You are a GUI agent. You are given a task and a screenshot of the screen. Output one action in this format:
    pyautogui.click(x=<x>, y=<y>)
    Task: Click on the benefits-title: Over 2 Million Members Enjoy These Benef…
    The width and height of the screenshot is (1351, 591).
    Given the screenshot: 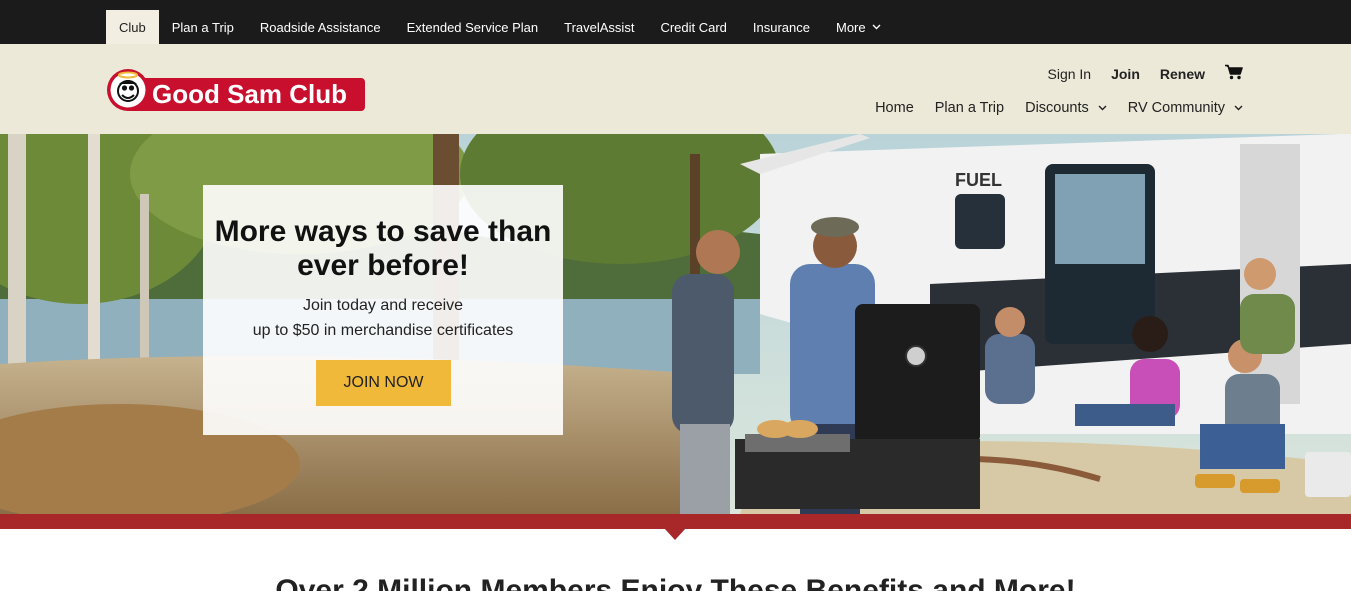 What is the action you would take?
    pyautogui.click(x=675, y=582)
    